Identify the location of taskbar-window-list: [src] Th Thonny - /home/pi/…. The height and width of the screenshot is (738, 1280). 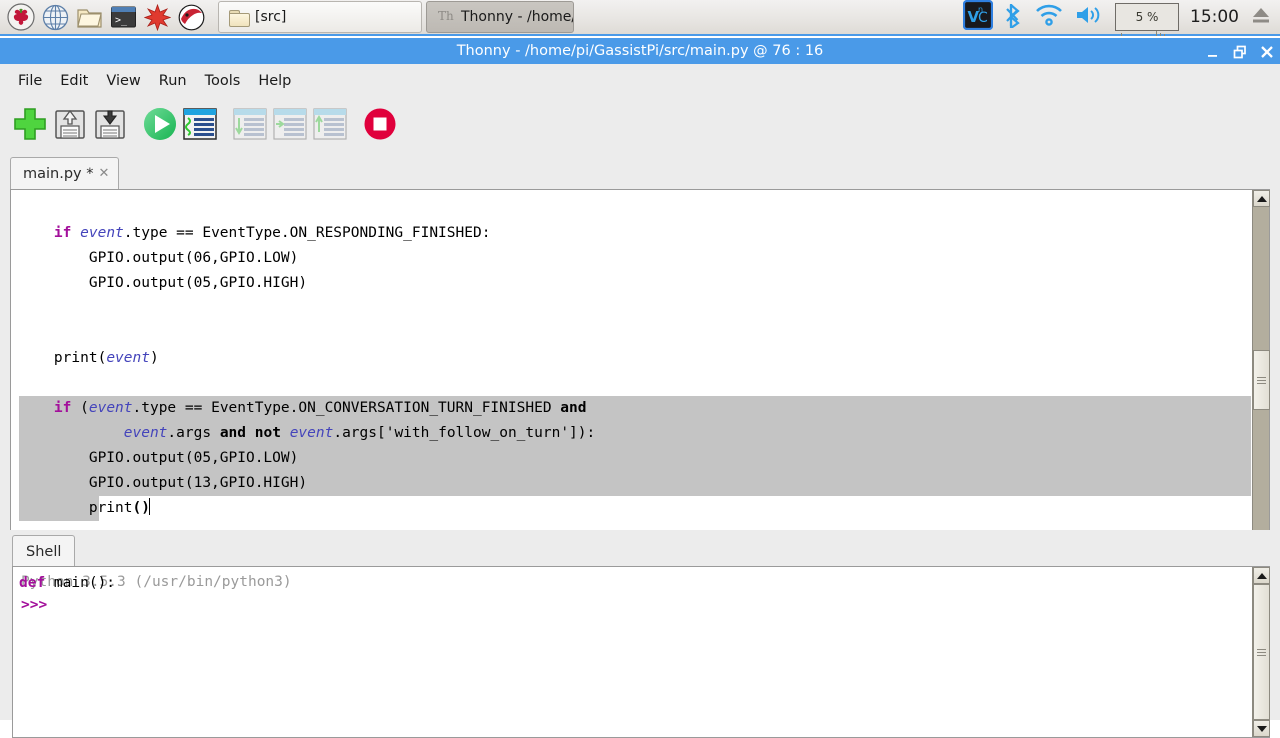
(396, 17).